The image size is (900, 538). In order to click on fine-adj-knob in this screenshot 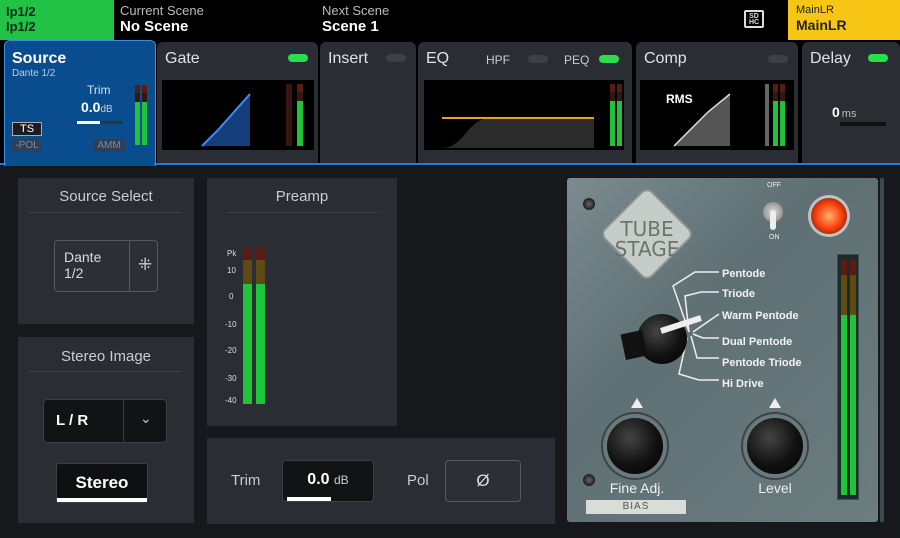, I will do `click(635, 436)`.